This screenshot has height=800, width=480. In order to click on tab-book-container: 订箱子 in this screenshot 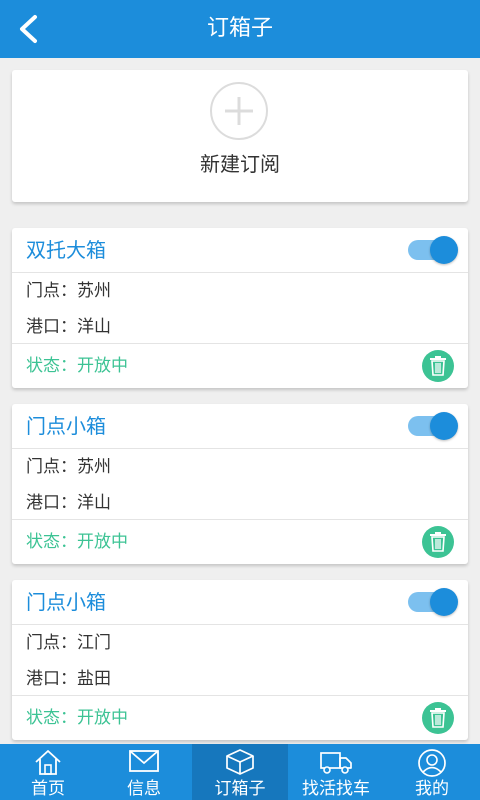, I will do `click(240, 772)`.